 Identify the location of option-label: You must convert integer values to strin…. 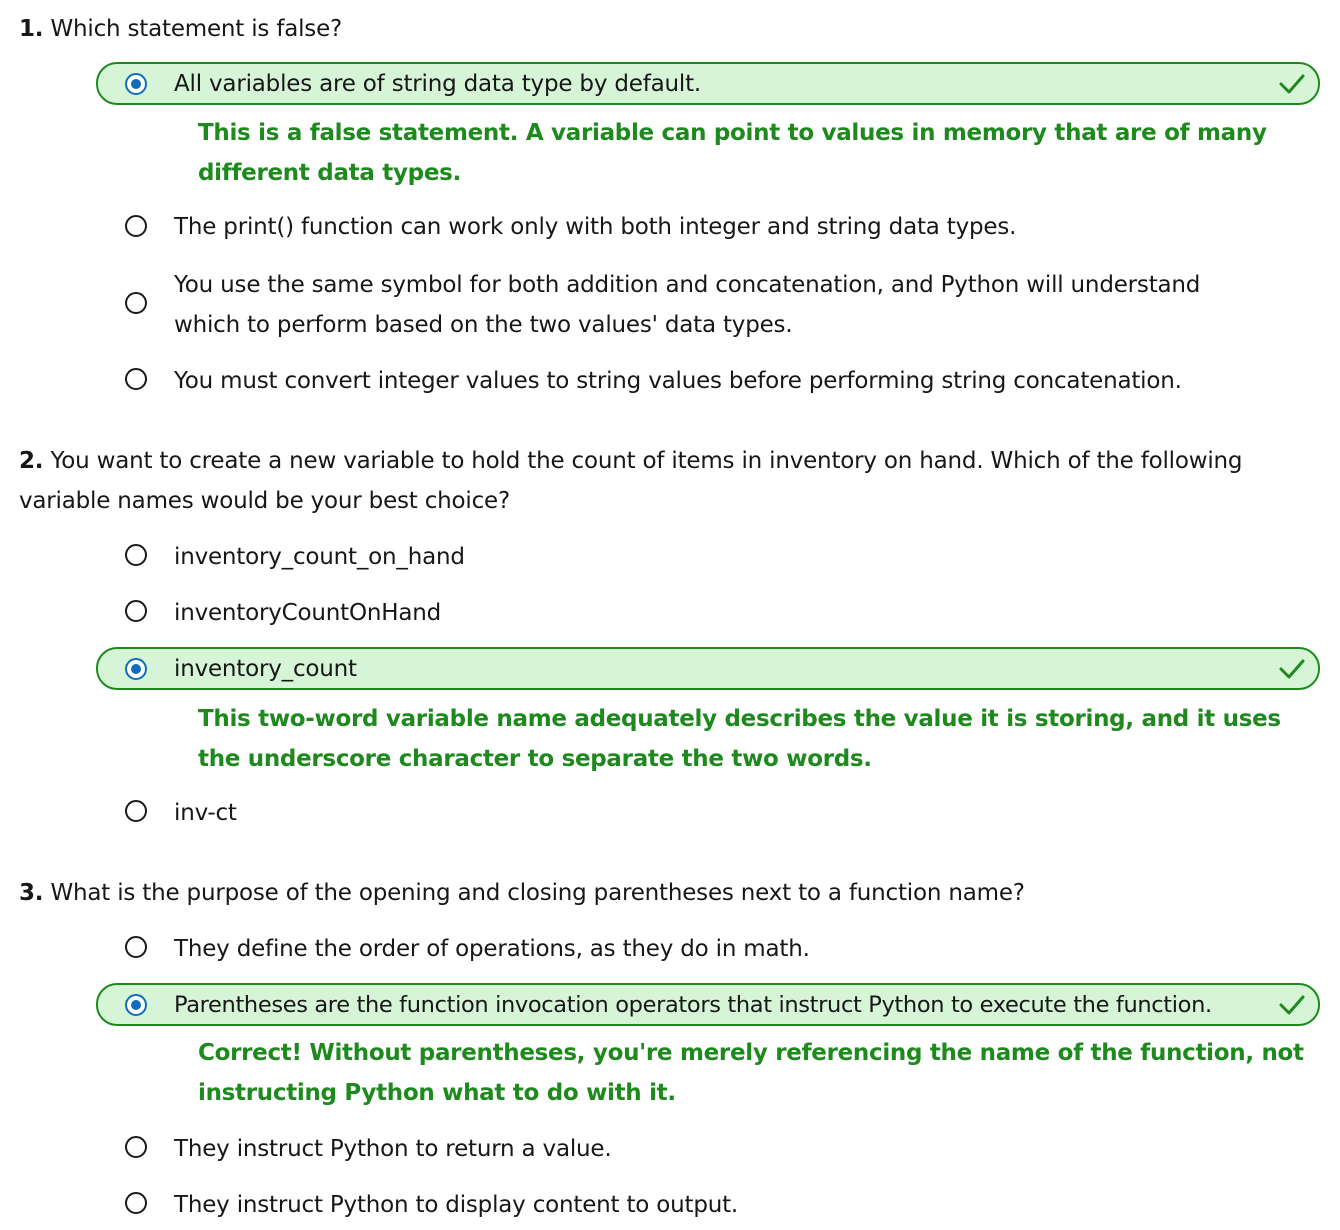
(678, 381).